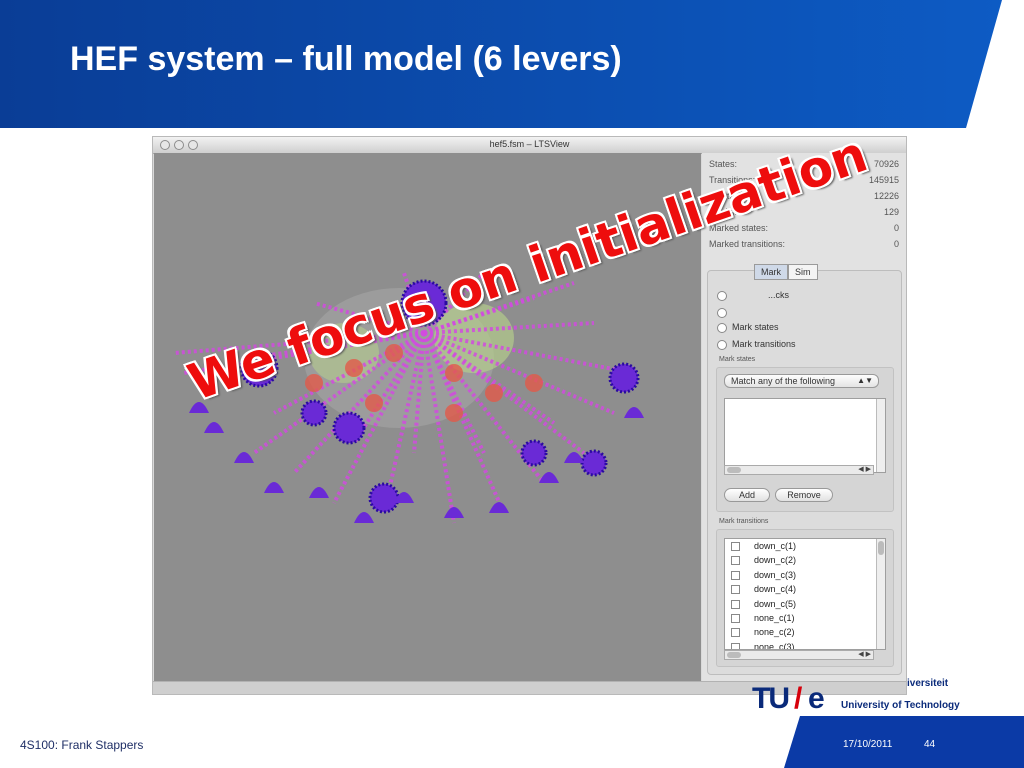 This screenshot has height=768, width=1024. What do you see at coordinates (775, 574) in the screenshot?
I see `transition-label: down_c(3)` at bounding box center [775, 574].